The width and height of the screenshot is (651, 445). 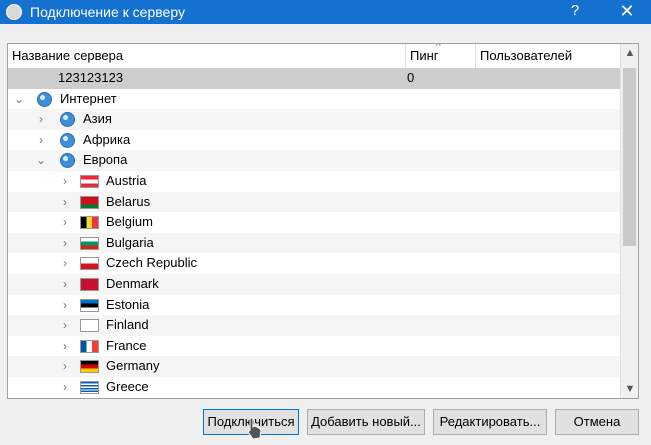 I want to click on tree-item-label: Африка, so click(x=107, y=139).